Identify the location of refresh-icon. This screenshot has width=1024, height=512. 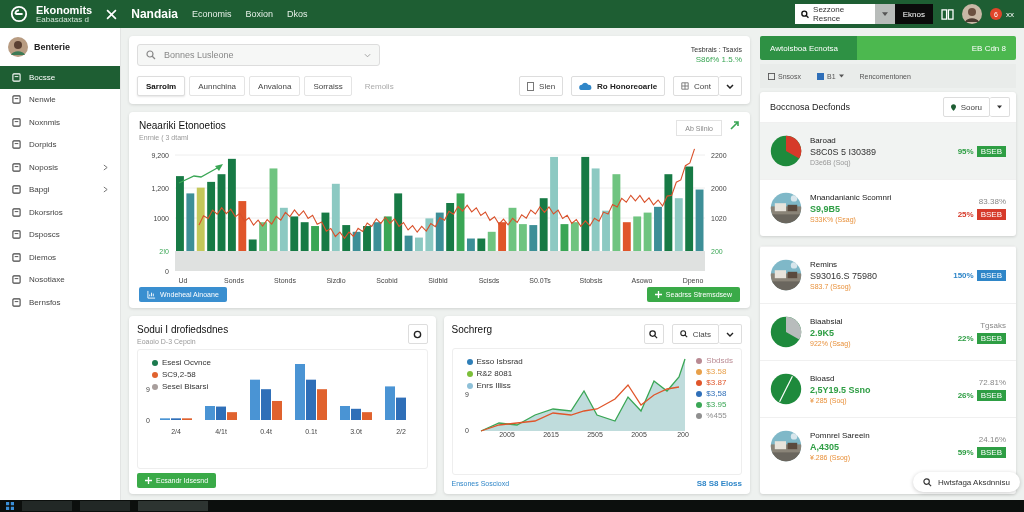
(417, 334).